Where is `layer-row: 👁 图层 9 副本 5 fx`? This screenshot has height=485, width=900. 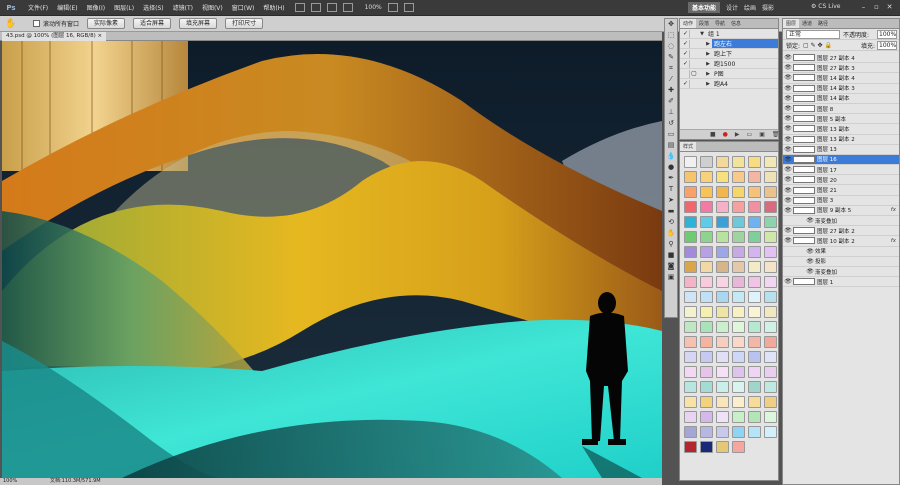
layer-row: 👁 图层 9 副本 5 fx is located at coordinates (841, 211).